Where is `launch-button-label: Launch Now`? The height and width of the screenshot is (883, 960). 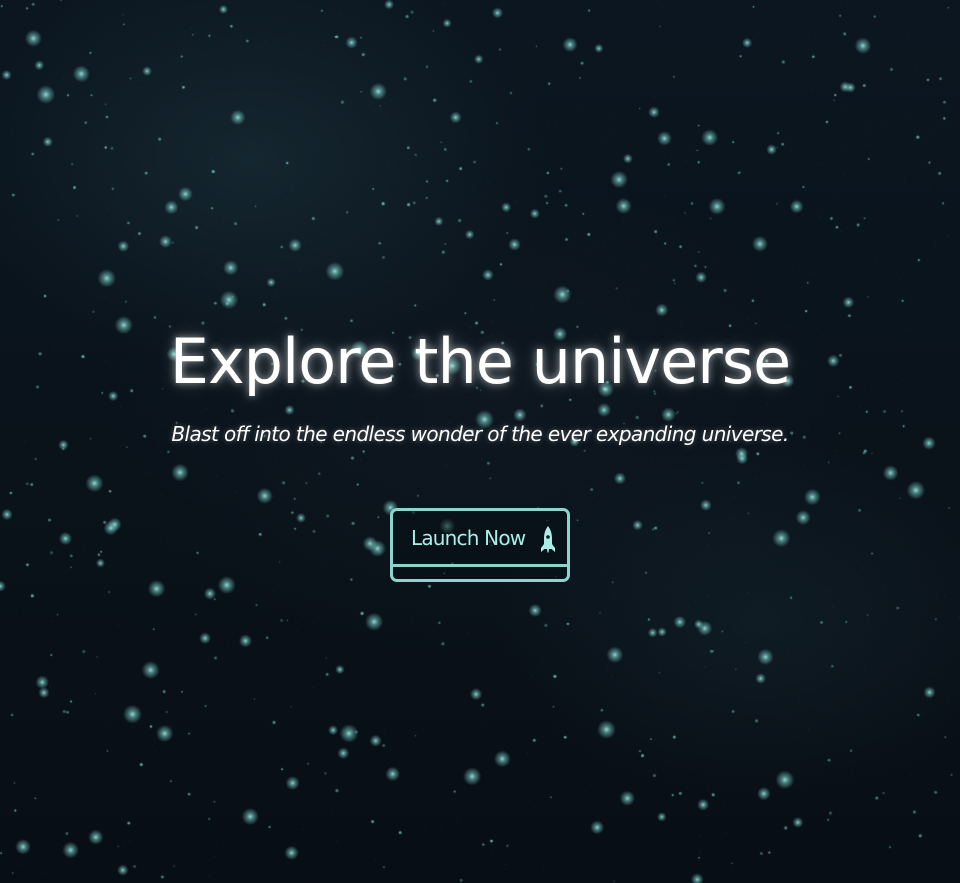
launch-button-label: Launch Now is located at coordinates (468, 538).